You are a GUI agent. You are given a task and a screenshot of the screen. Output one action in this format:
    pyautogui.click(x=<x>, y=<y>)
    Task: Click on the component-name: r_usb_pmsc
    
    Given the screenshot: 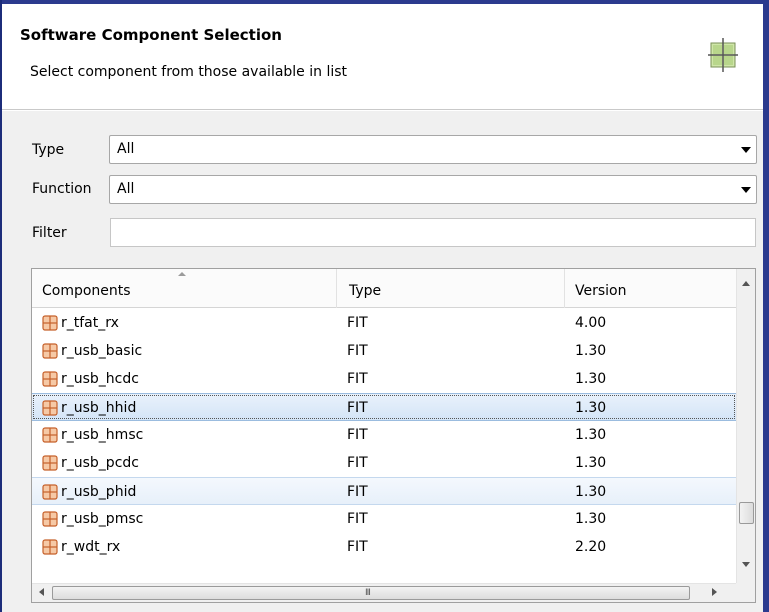 What is the action you would take?
    pyautogui.click(x=102, y=519)
    